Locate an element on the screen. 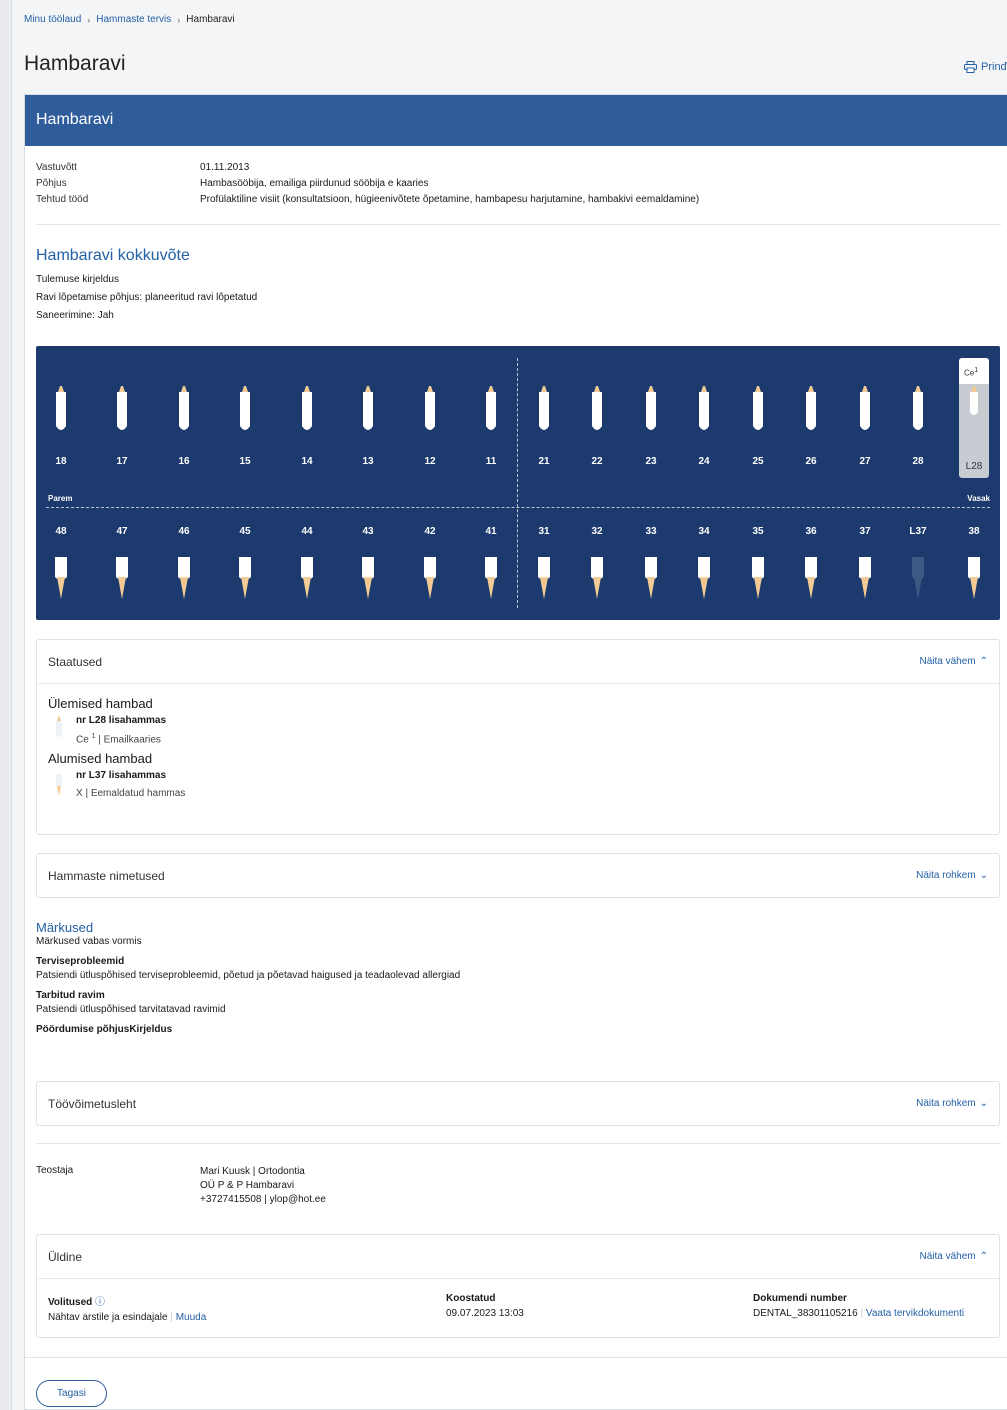 The width and height of the screenshot is (1007, 1410). tooth-31: 31 is located at coordinates (544, 566).